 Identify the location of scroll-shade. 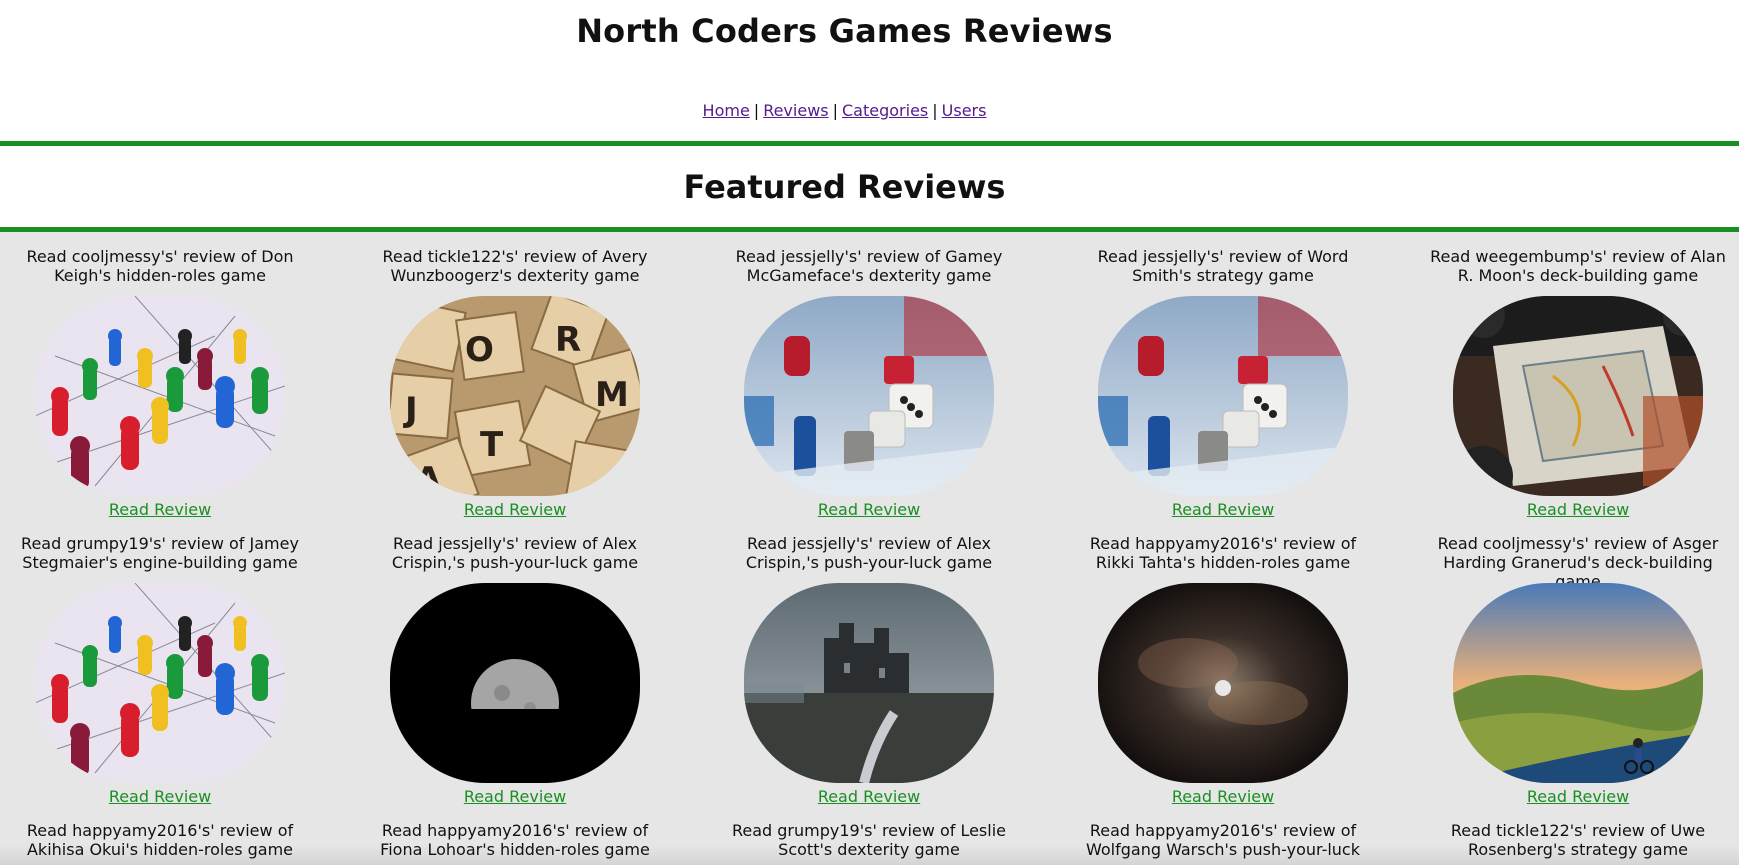
(869, 855).